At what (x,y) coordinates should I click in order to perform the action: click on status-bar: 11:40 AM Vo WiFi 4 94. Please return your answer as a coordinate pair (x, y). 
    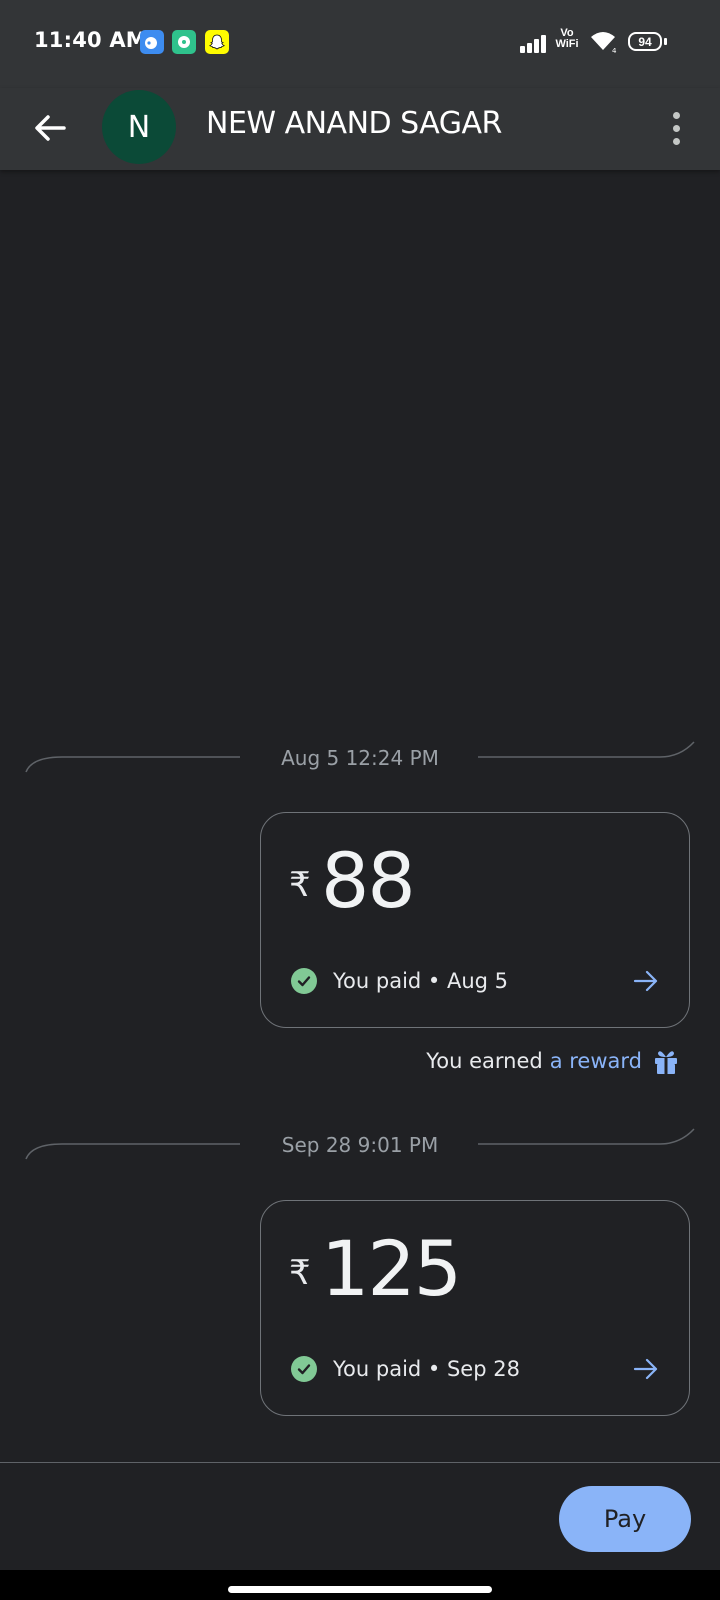
    Looking at the image, I should click on (360, 44).